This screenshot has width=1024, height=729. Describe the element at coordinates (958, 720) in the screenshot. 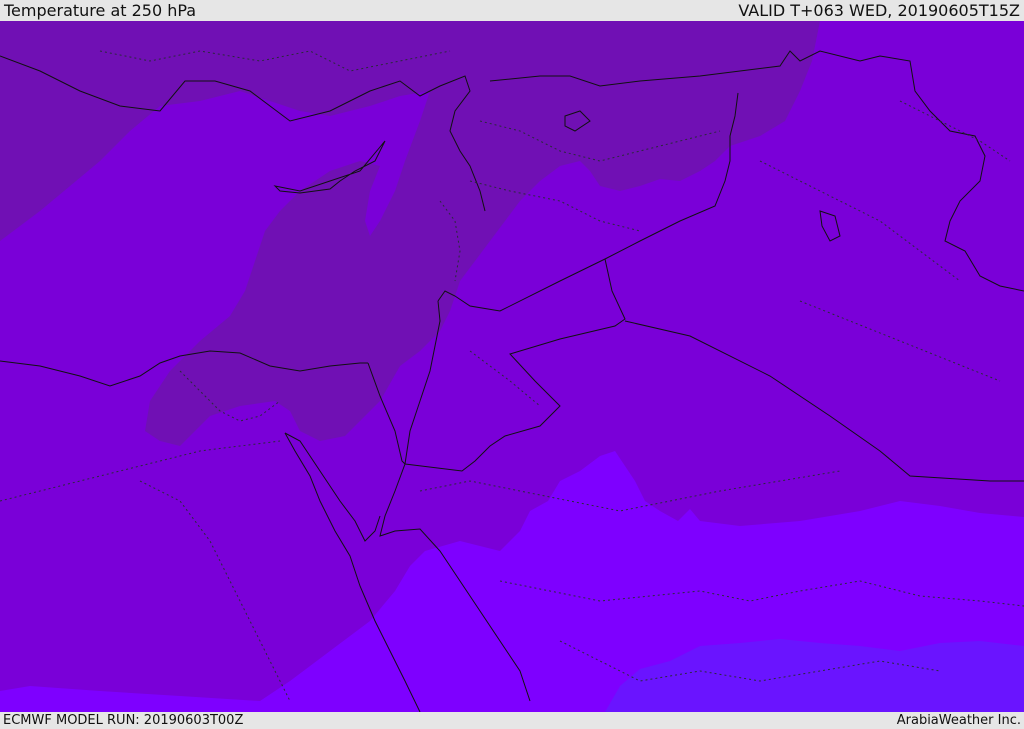

I see `credit: ArabiaWeather Inc.` at that location.